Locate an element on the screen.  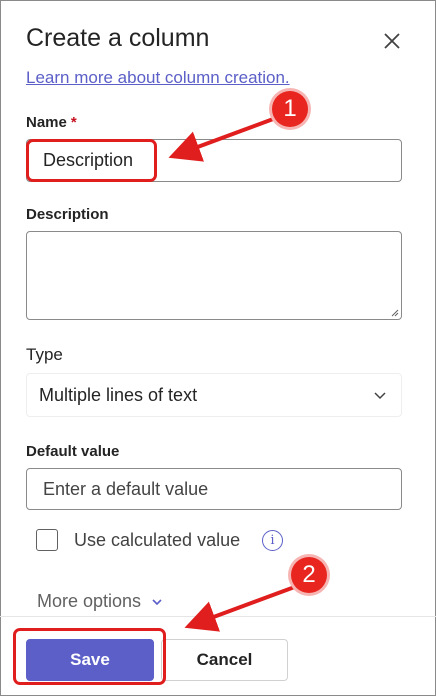
footer-divider is located at coordinates (218, 616).